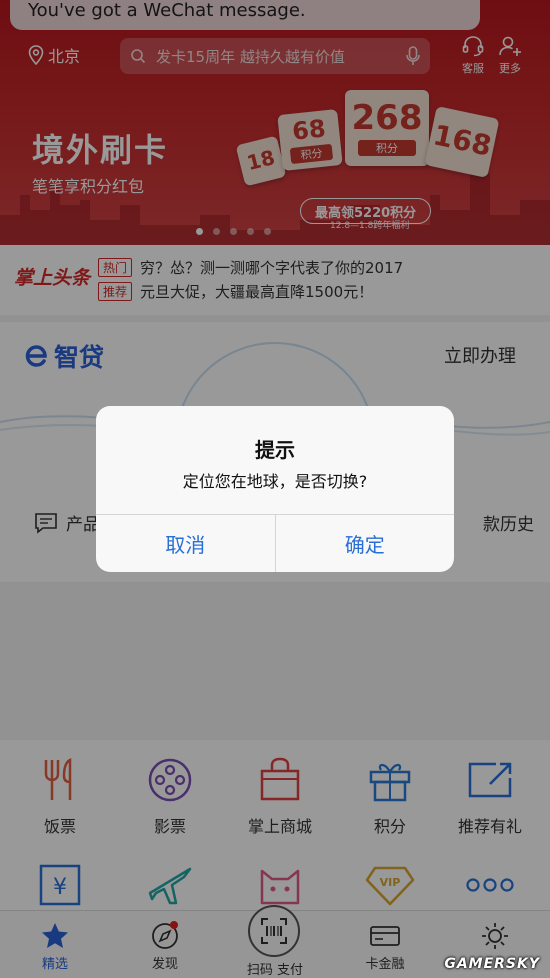 Image resolution: width=550 pixels, height=978 pixels. I want to click on location-alert-dialog: 提示 定位您在地球，是否切换? 取消 确定, so click(275, 489).